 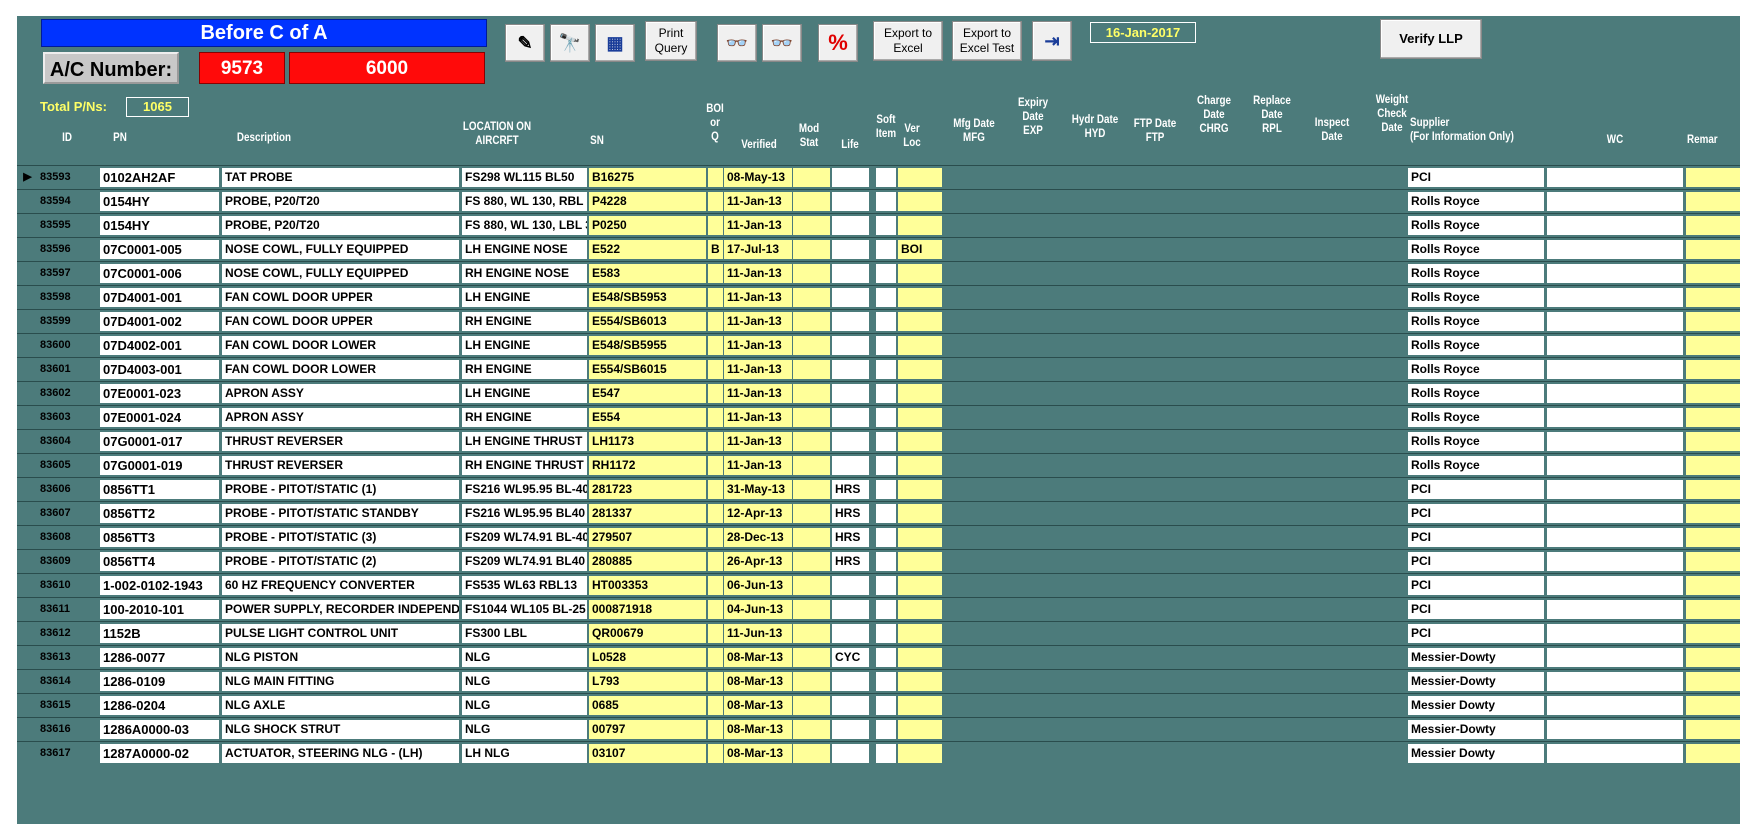 I want to click on description-field: PULSE LIGHT CONTROL UNIT, so click(x=340, y=633).